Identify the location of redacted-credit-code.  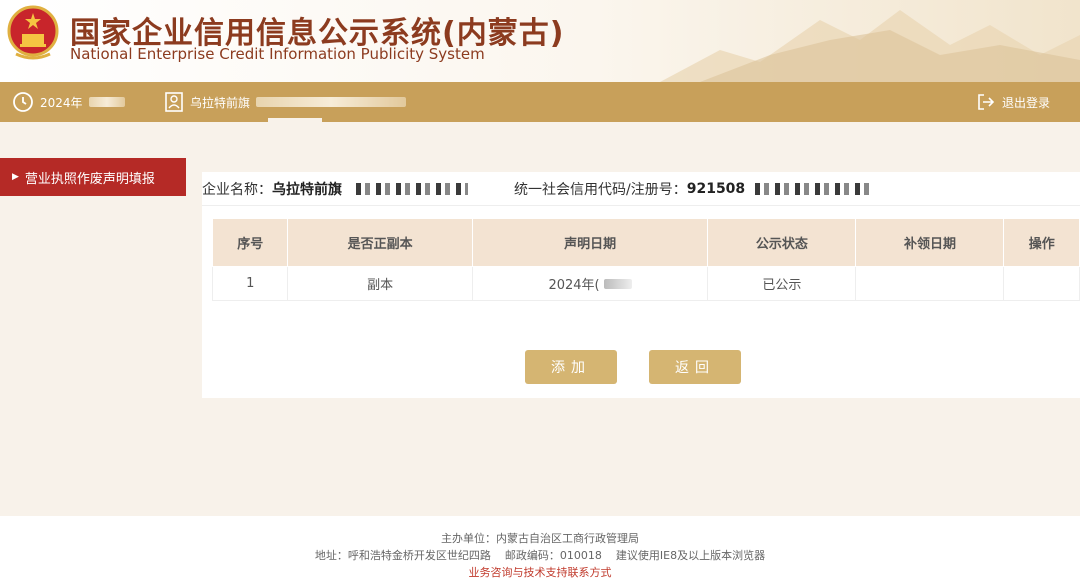
(815, 188).